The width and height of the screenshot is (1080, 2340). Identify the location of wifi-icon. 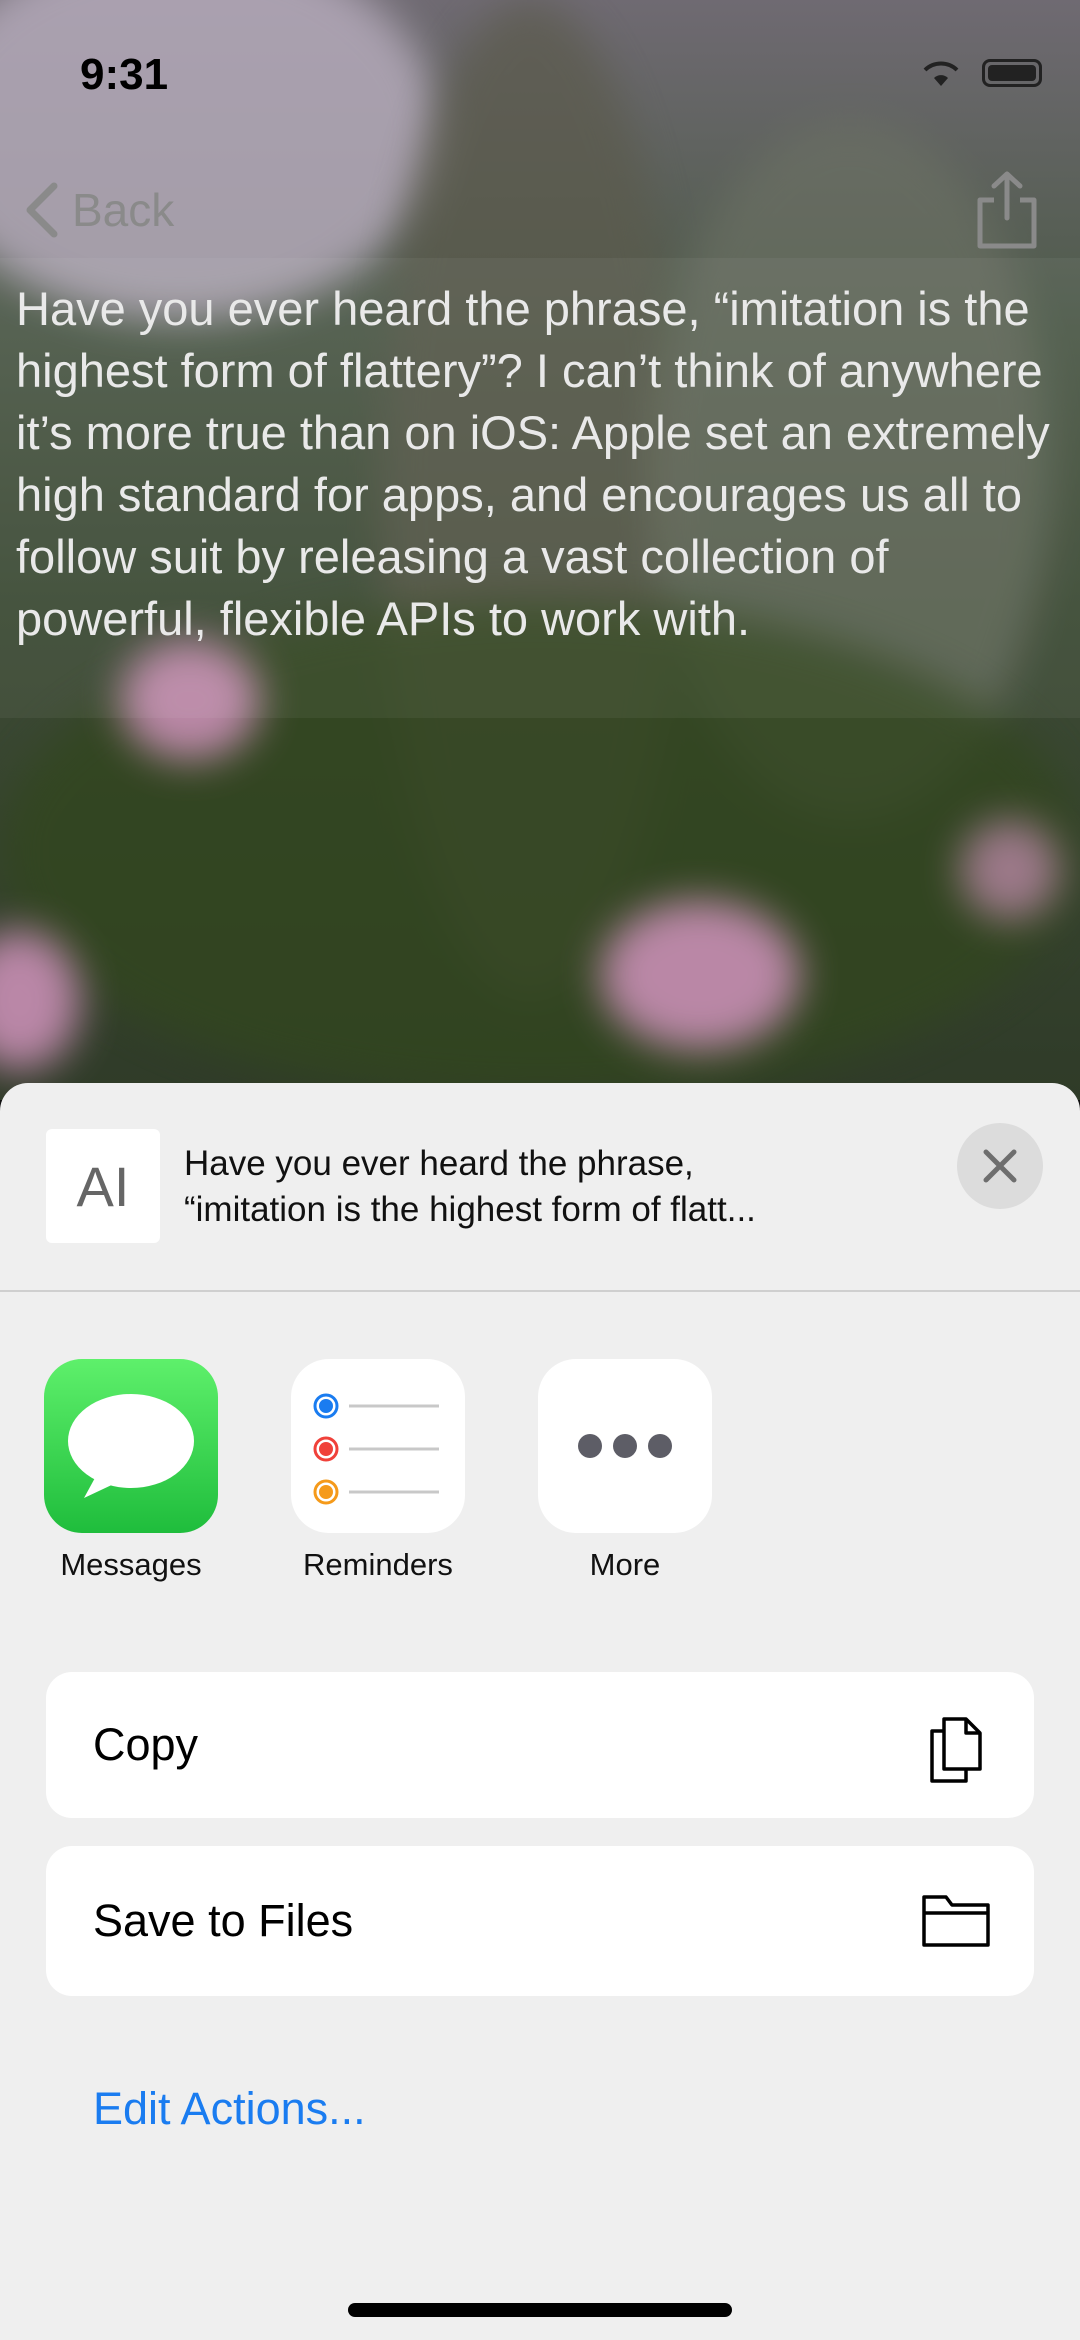
(941, 73).